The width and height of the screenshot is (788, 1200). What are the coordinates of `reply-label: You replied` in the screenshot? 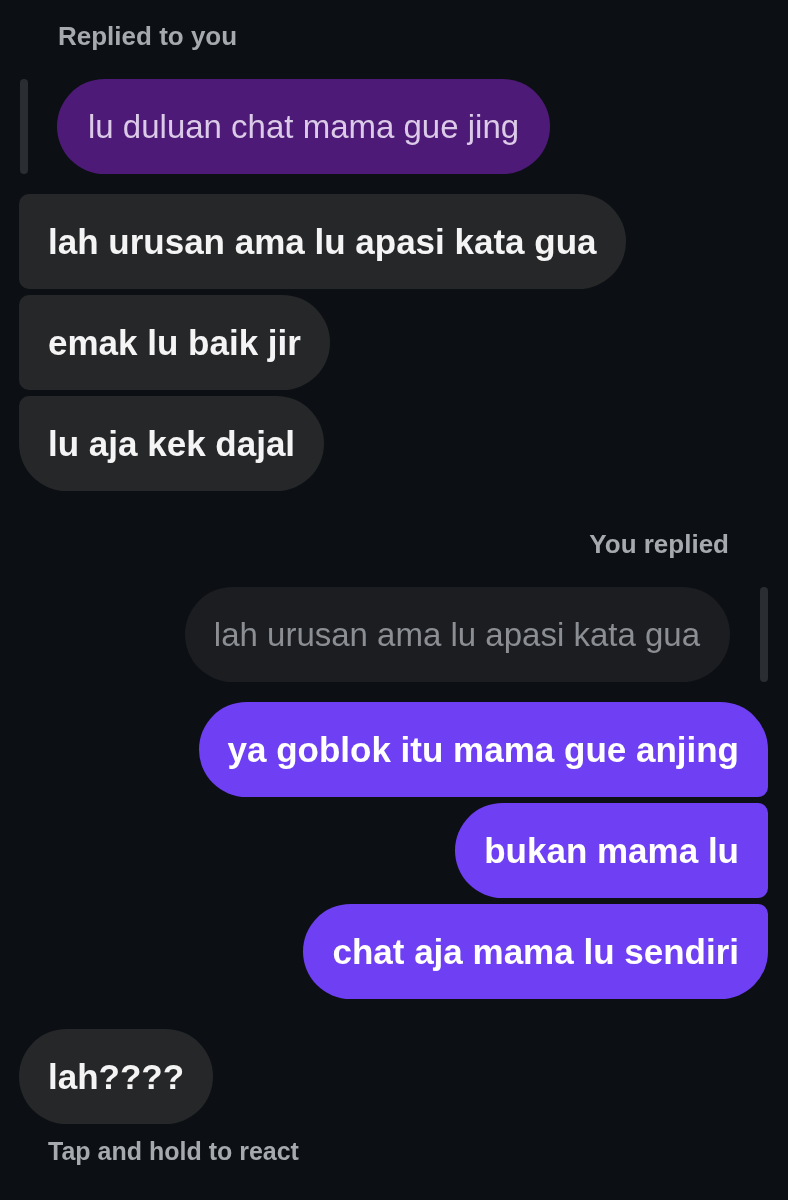 It's located at (659, 544).